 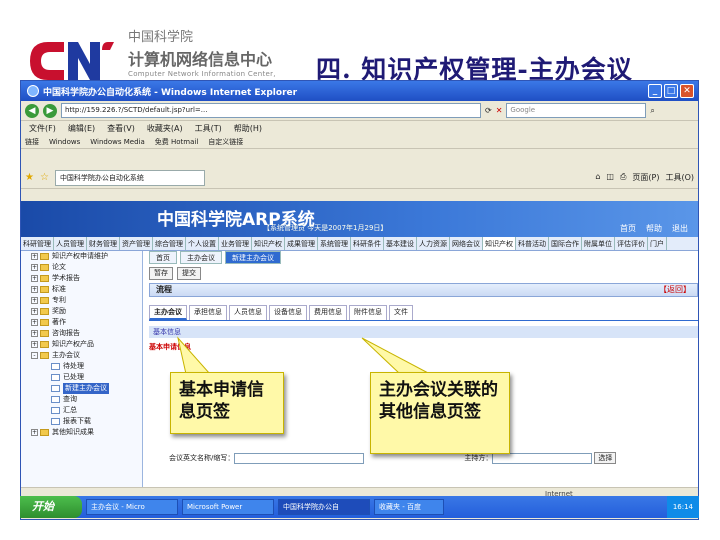 What do you see at coordinates (367, 243) in the screenshot?
I see `module-tab: 科研条件` at bounding box center [367, 243].